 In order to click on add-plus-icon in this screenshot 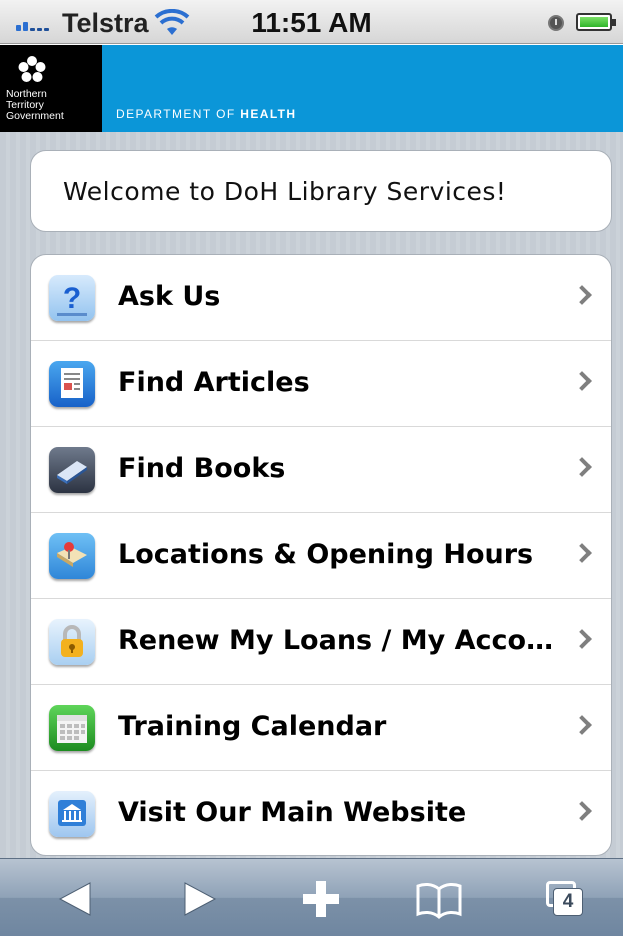, I will do `click(321, 899)`.